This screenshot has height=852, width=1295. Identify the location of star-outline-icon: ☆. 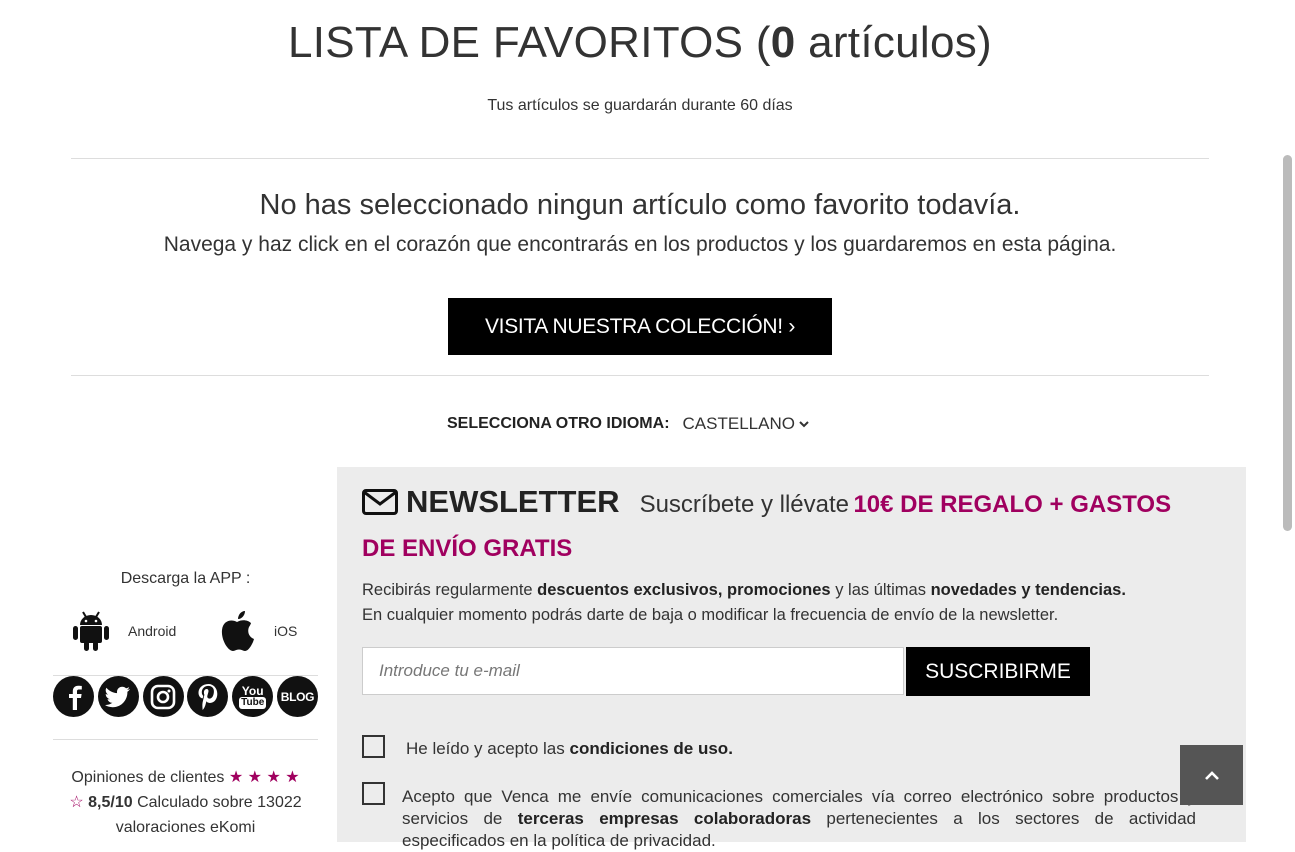
(76, 802).